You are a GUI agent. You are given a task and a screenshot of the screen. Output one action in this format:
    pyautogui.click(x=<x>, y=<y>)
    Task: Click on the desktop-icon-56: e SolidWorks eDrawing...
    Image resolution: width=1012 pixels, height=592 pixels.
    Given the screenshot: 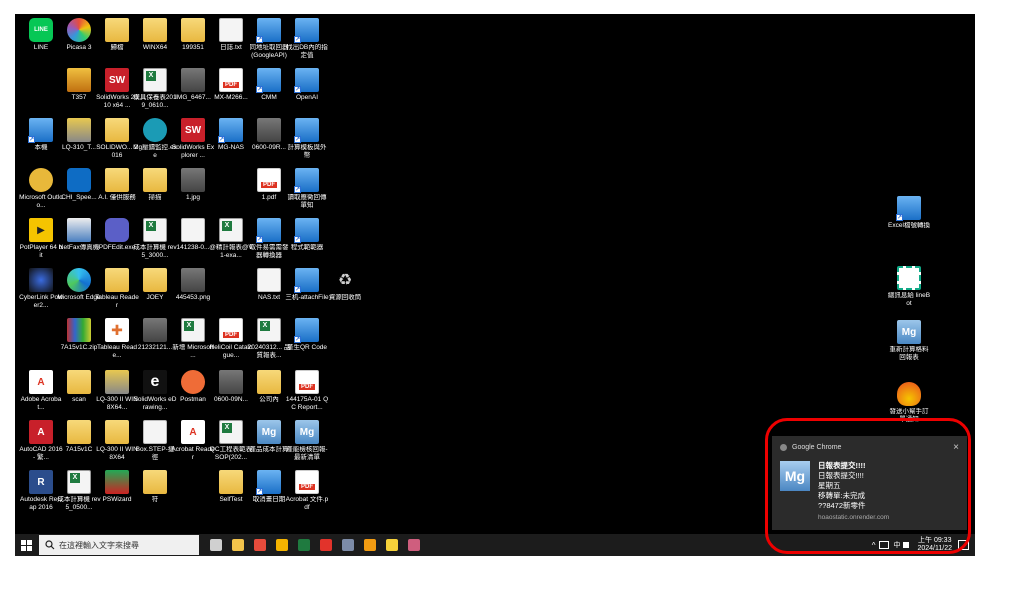 What is the action you would take?
    pyautogui.click(x=155, y=390)
    